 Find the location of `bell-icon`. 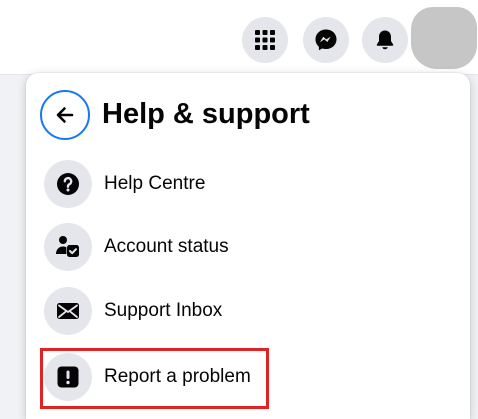

bell-icon is located at coordinates (385, 40).